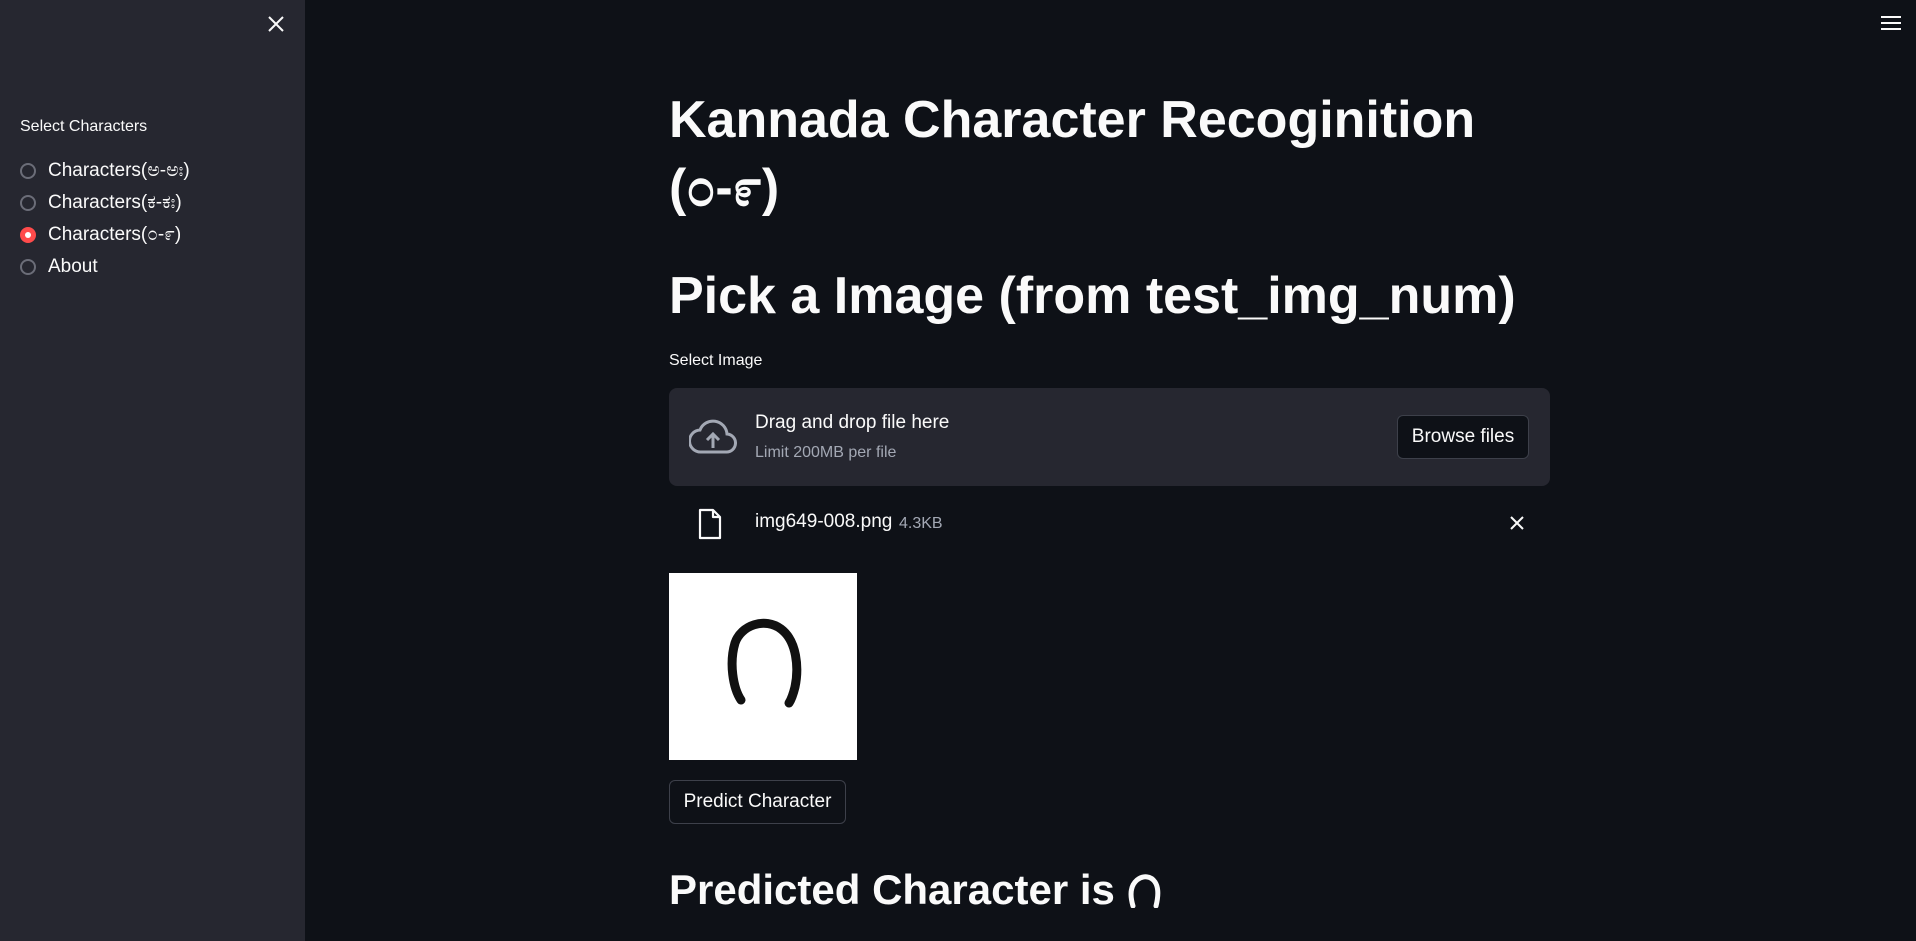 The height and width of the screenshot is (941, 1916). Describe the element at coordinates (119, 170) in the screenshot. I see `radio-option-label: Characters(ಅ-ಅಃ)` at that location.